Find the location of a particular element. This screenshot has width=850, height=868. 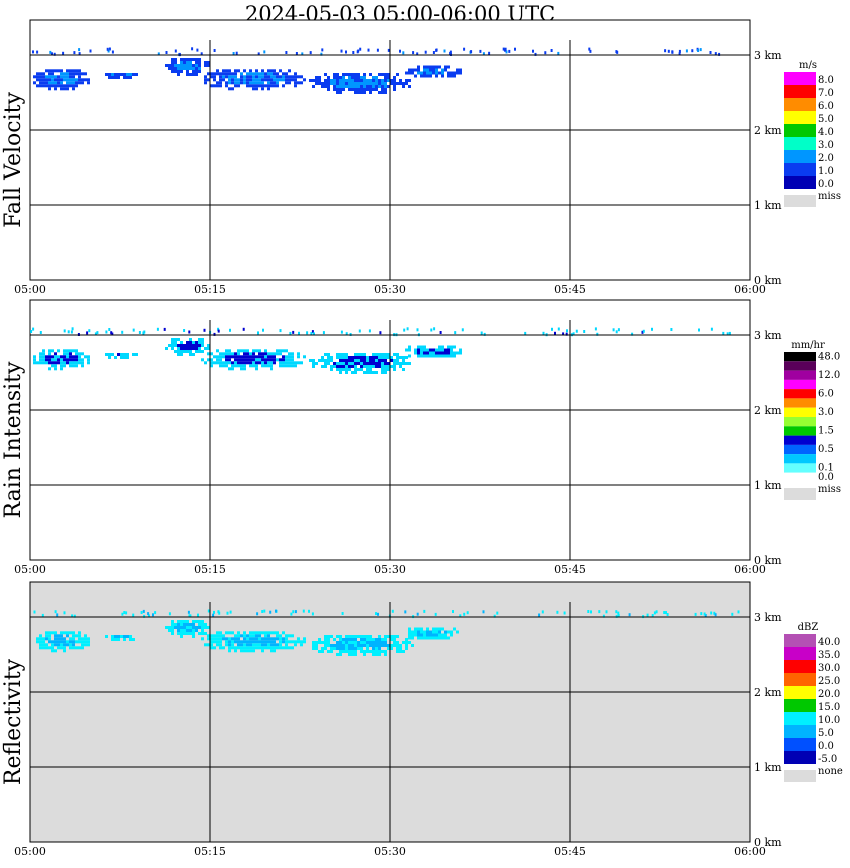

colorbar-label: 4.0 is located at coordinates (826, 132).